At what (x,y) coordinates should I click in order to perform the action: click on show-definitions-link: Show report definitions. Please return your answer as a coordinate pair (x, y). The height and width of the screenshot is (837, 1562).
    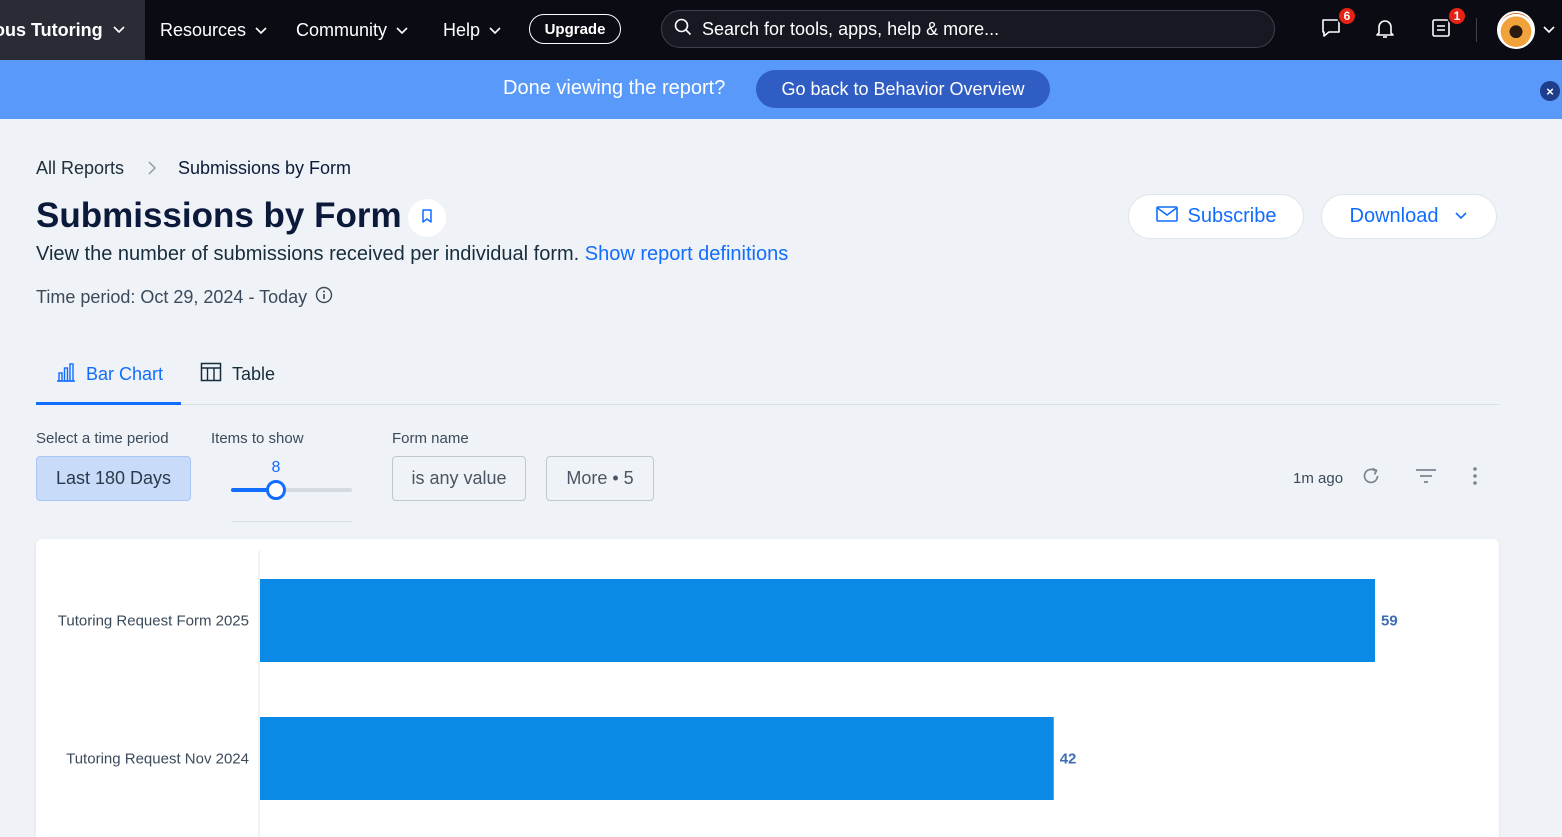
    Looking at the image, I should click on (686, 254).